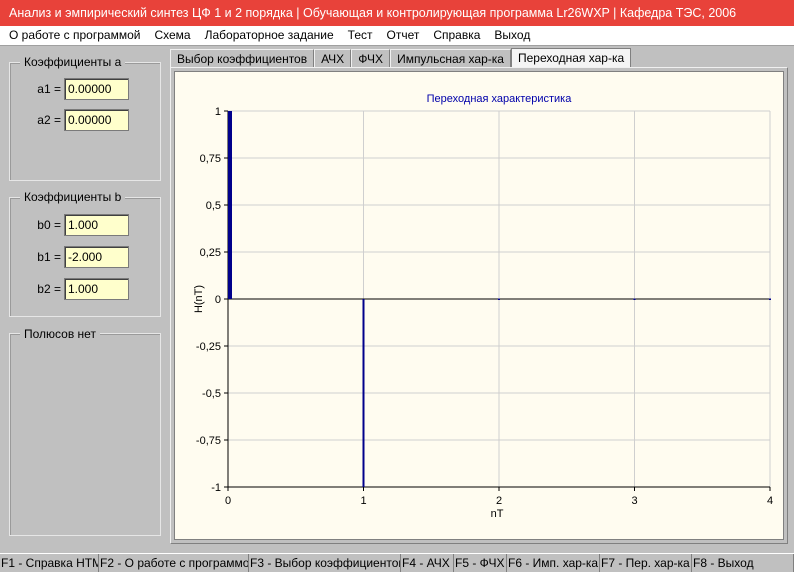 The width and height of the screenshot is (794, 572). I want to click on a1-input: 0.00000, so click(96, 89).